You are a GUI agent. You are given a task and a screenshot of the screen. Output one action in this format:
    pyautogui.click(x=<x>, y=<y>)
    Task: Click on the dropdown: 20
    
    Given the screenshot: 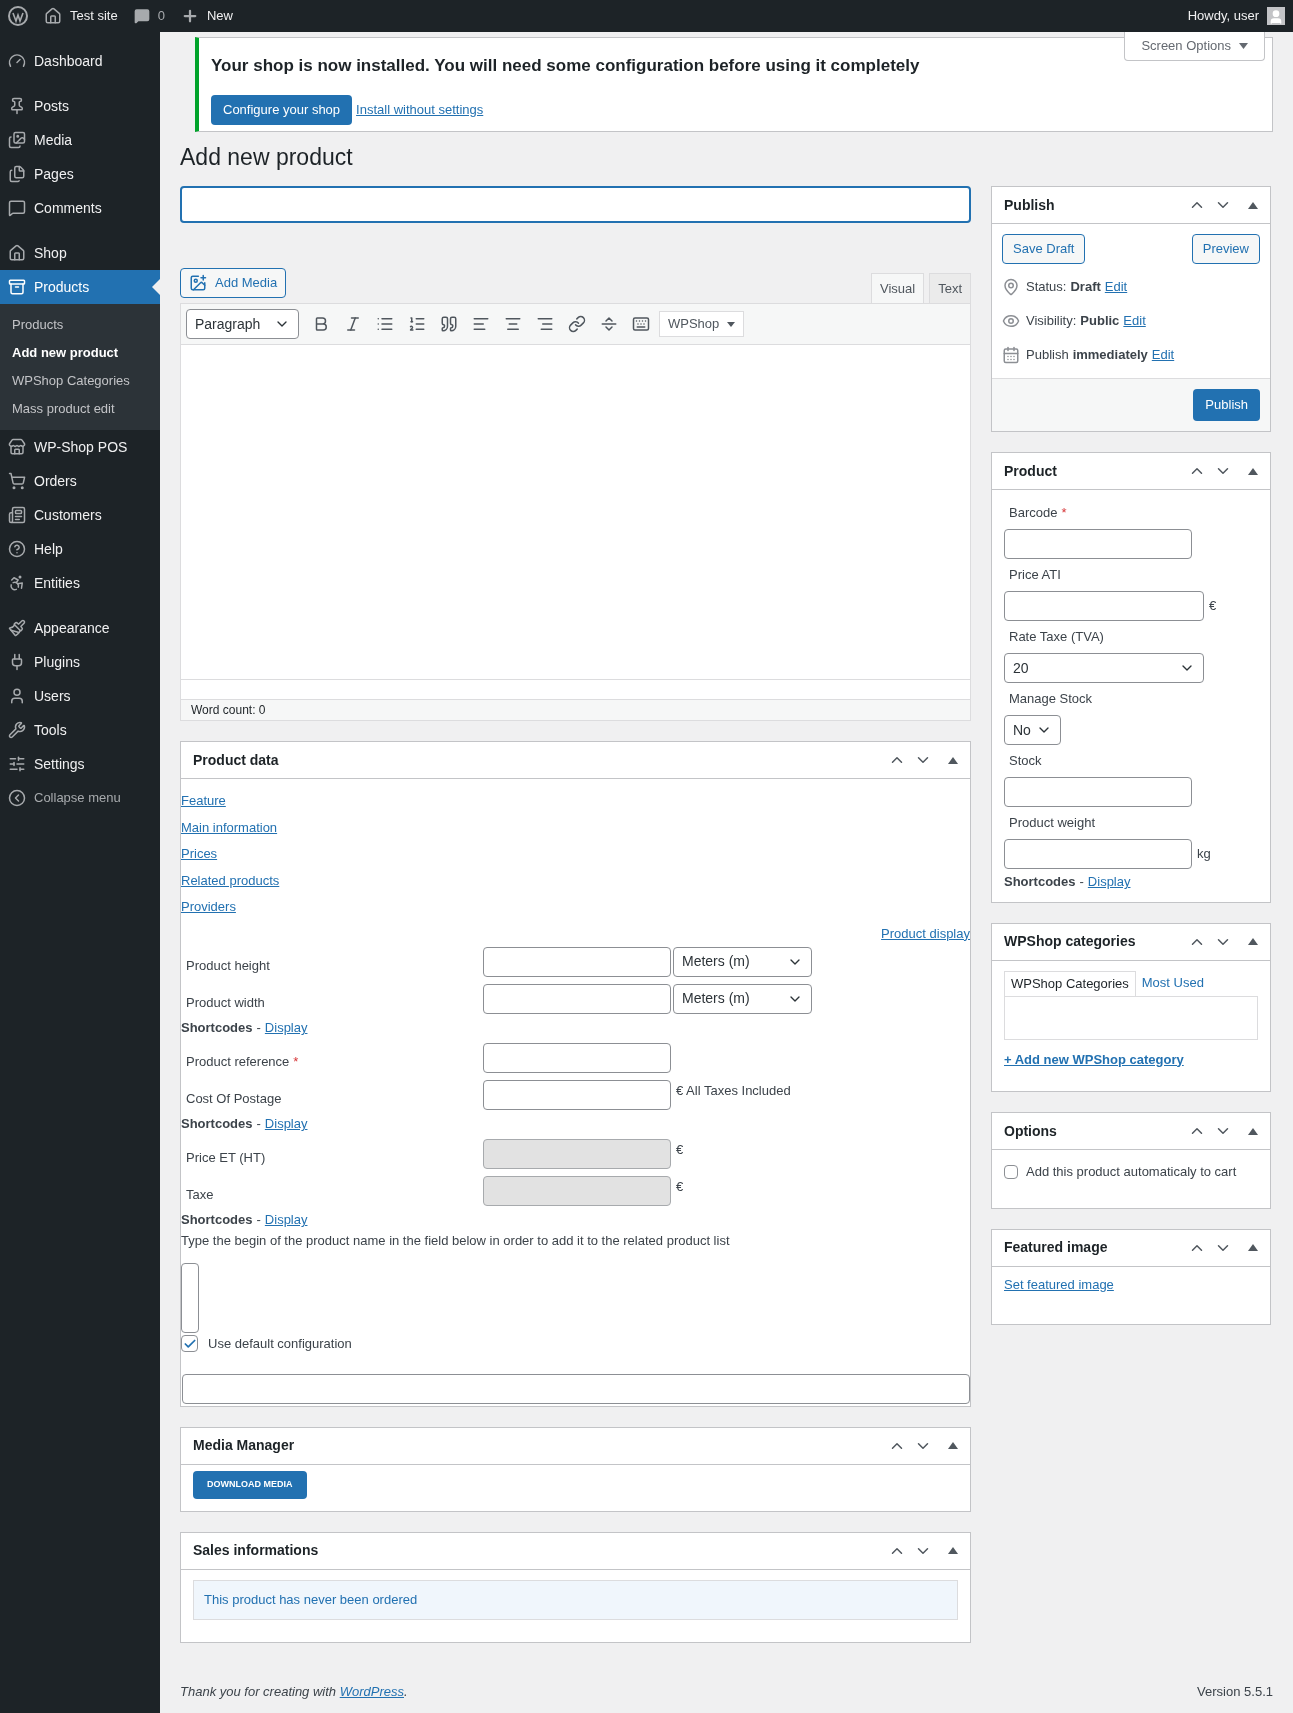 What is the action you would take?
    pyautogui.click(x=1104, y=668)
    